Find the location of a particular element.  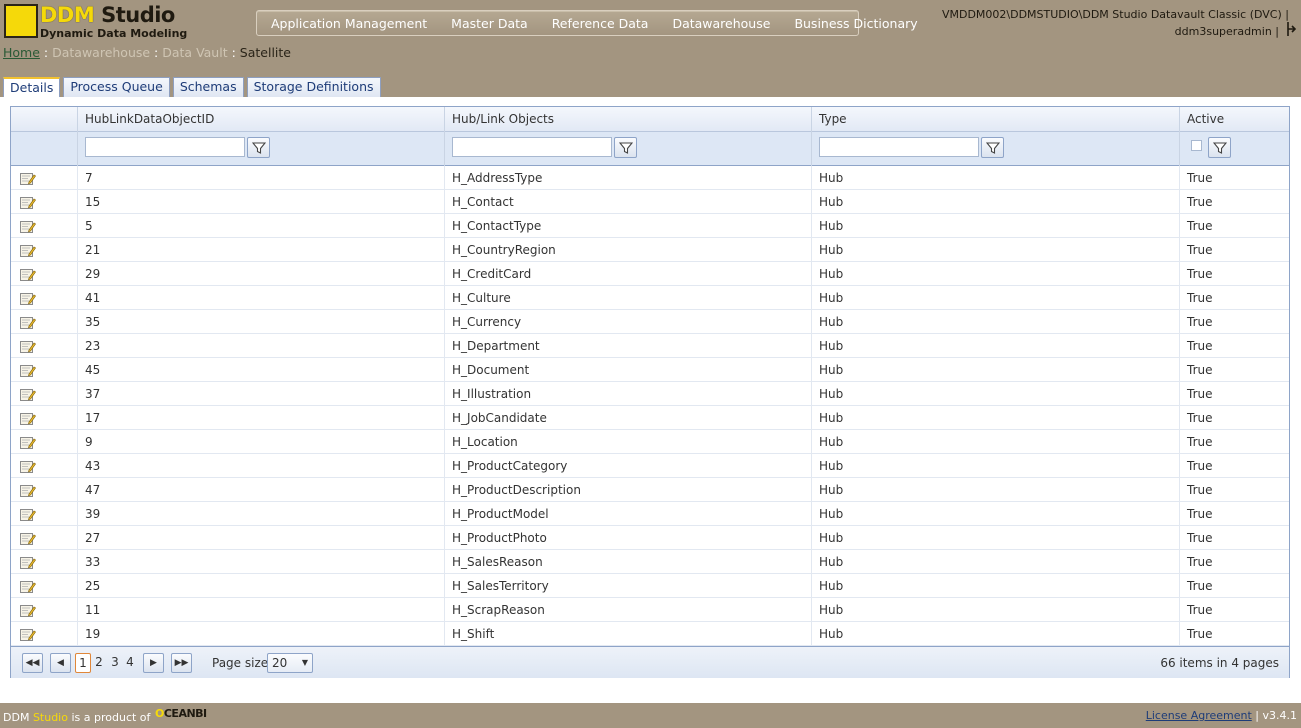

cell-id: 15 is located at coordinates (260, 202).